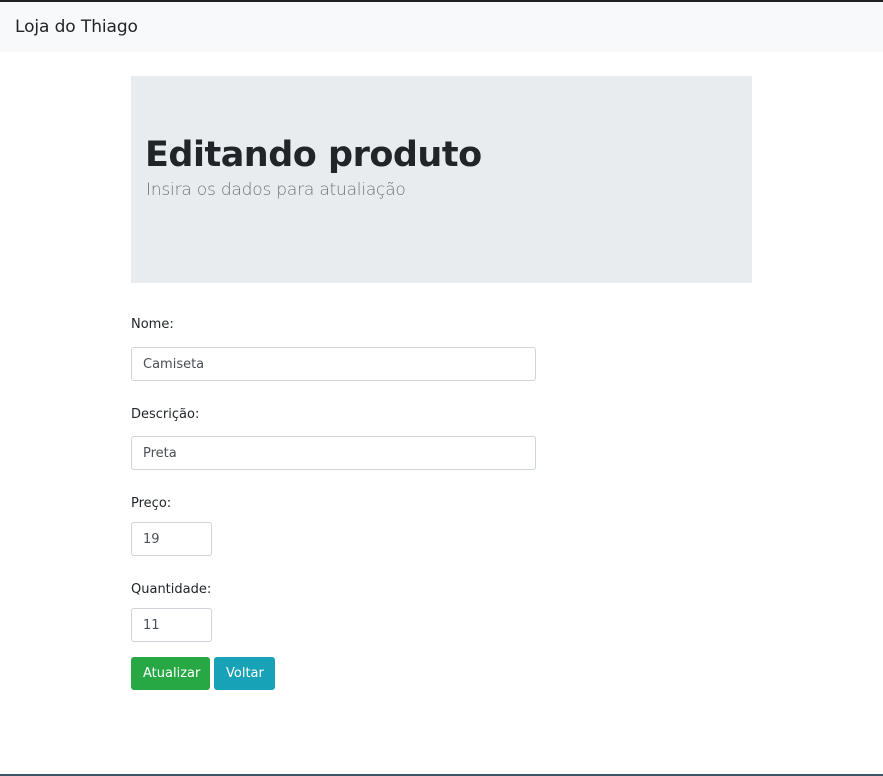 This screenshot has width=883, height=776. I want to click on form-group-nome: Nome:, so click(441, 348).